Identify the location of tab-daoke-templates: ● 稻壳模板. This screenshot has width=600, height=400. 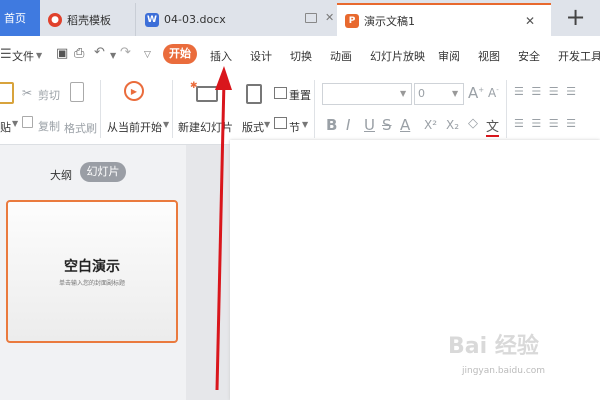
(88, 19).